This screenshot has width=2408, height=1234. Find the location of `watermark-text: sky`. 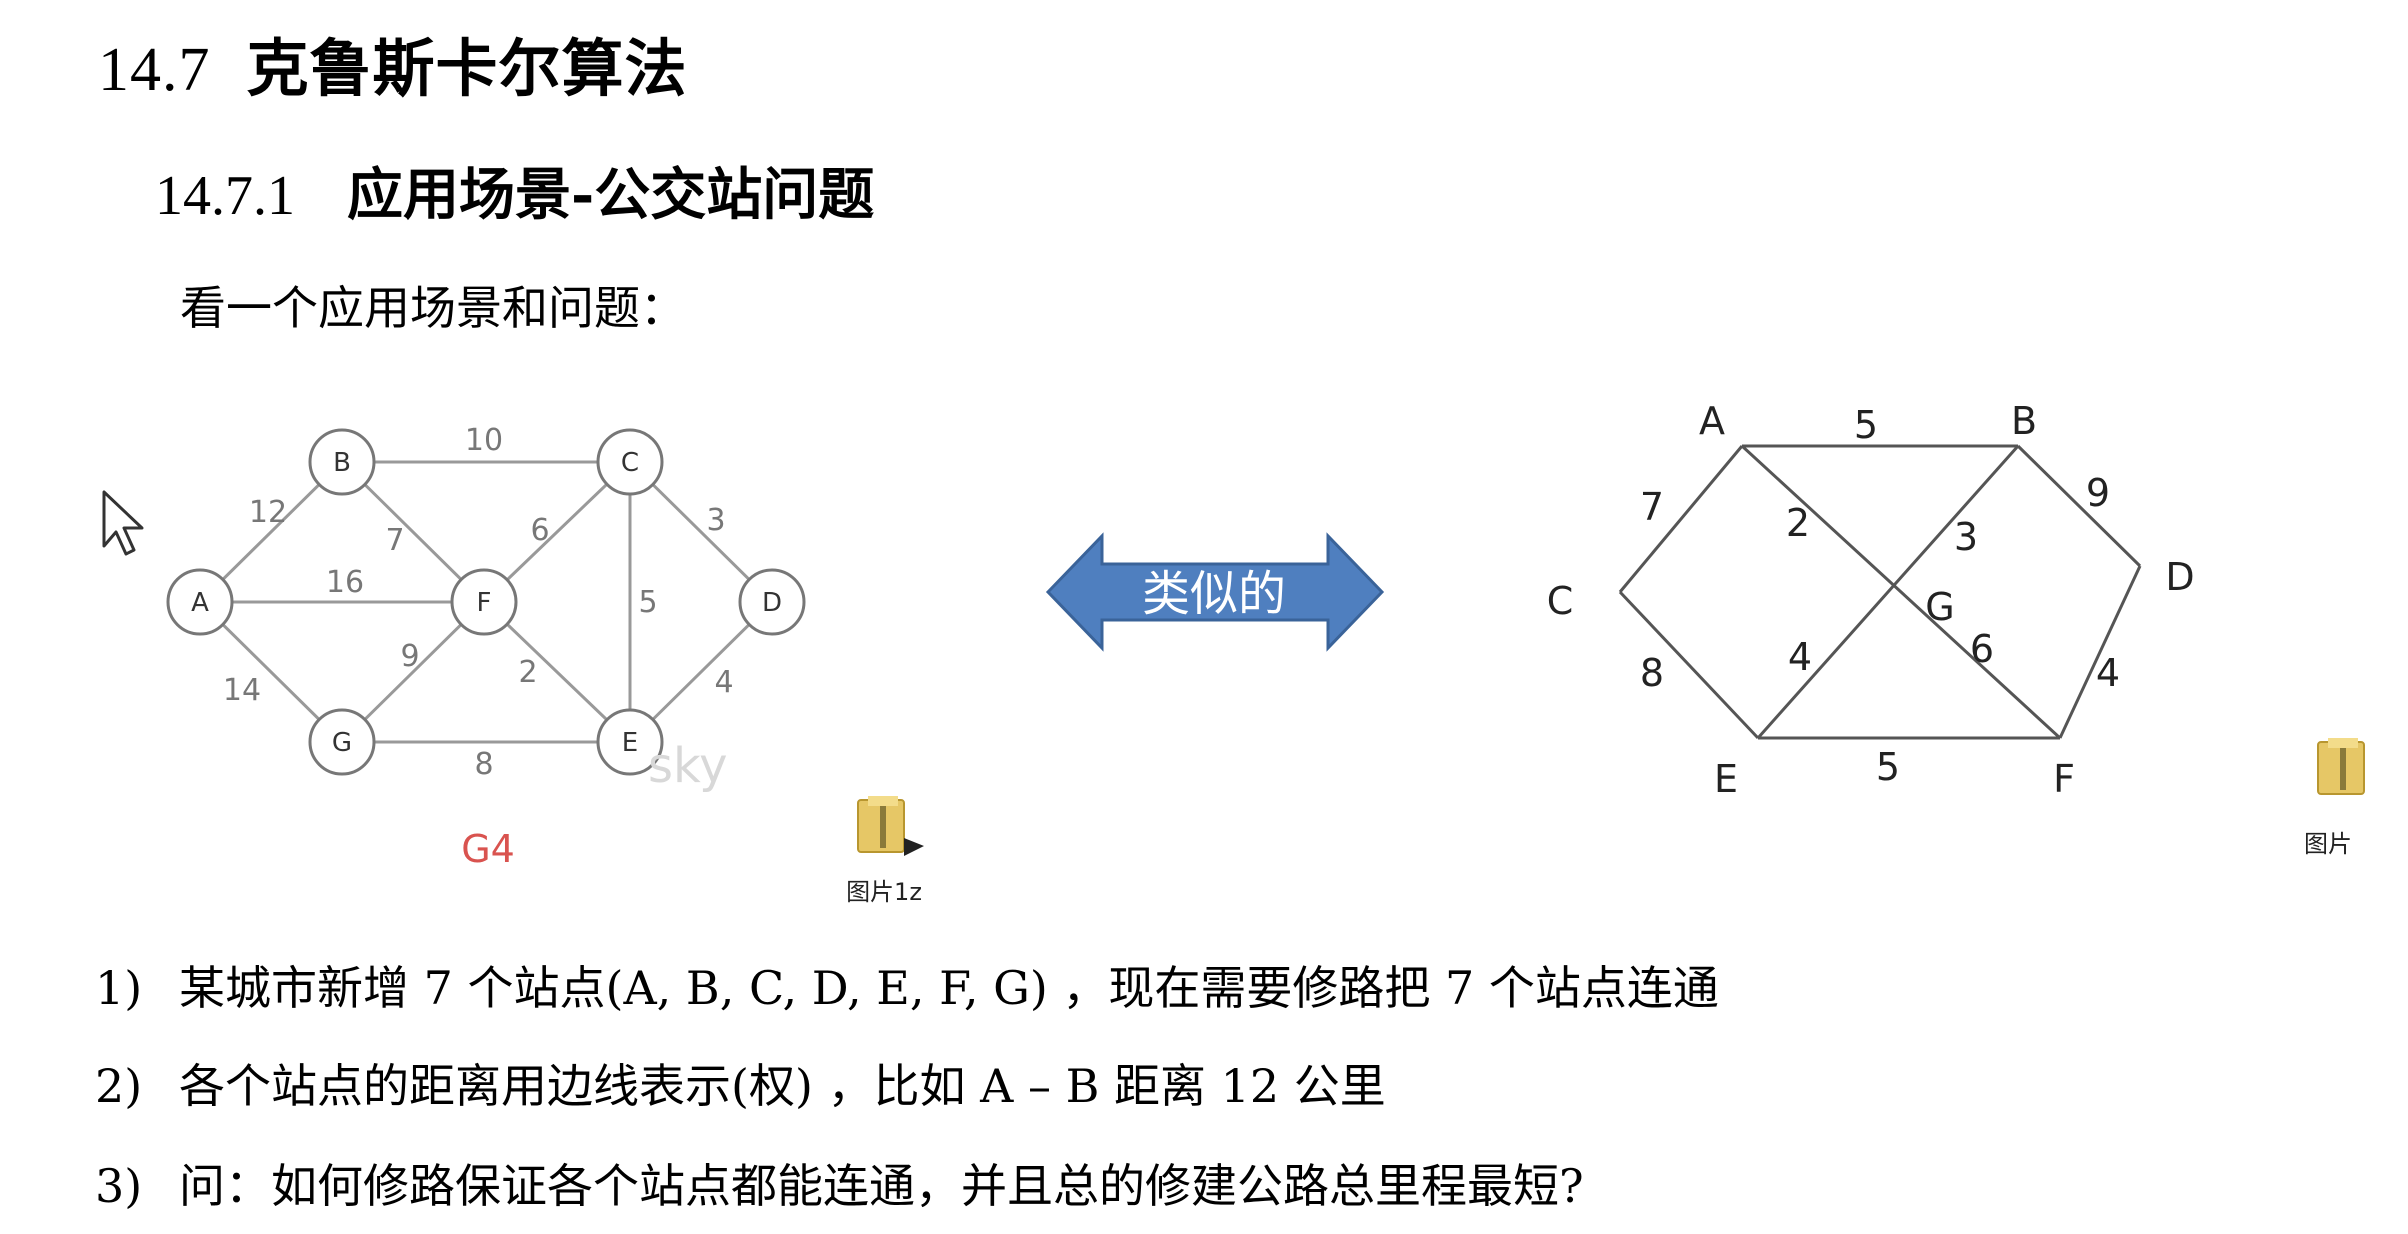

watermark-text: sky is located at coordinates (688, 766).